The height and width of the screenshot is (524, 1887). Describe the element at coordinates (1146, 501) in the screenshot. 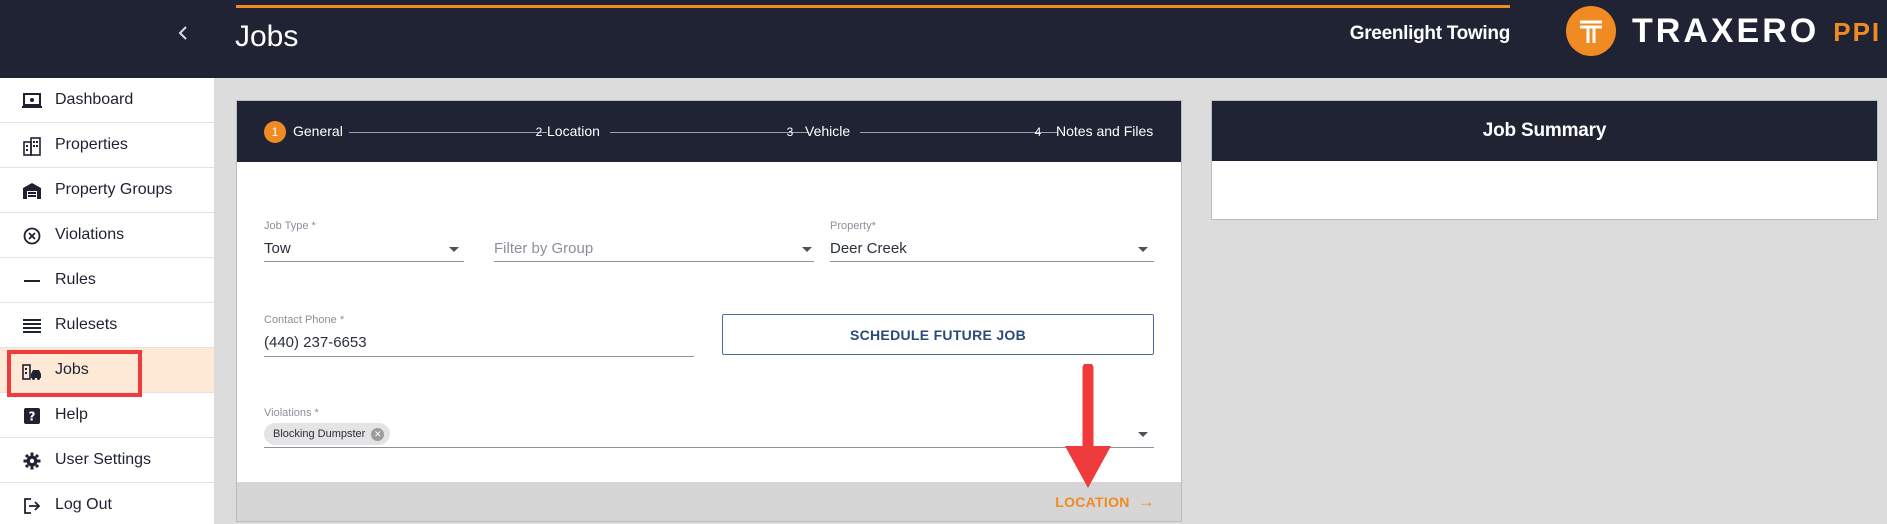

I see `arrow-right-icon: →` at that location.